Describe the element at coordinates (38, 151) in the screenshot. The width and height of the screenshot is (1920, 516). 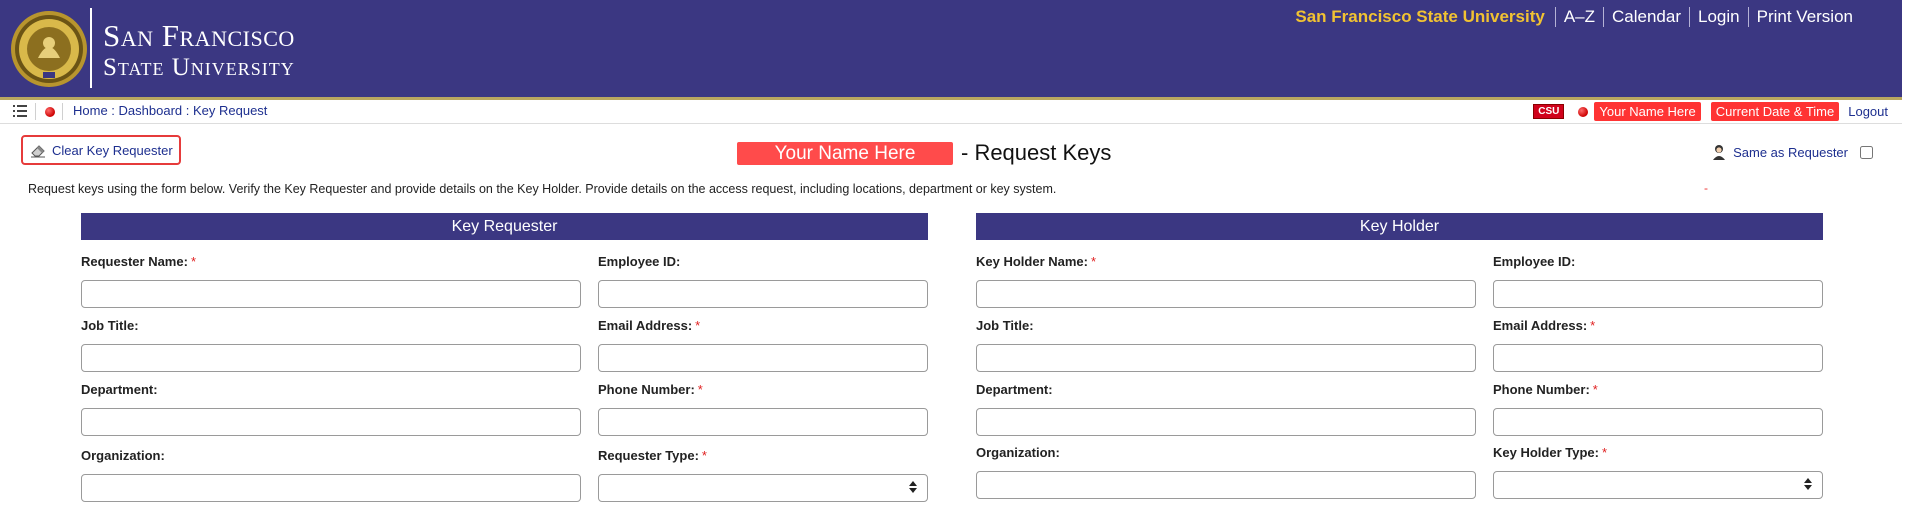
I see `eraser-icon` at that location.